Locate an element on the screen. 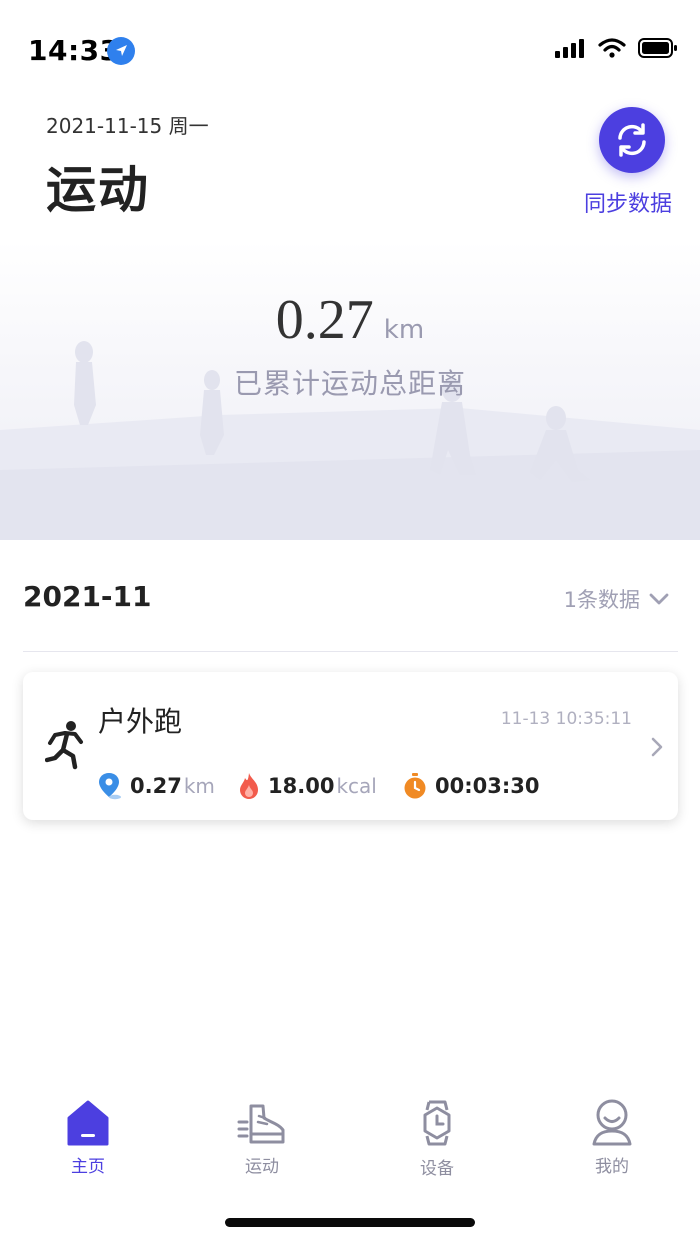 Image resolution: width=700 pixels, height=1244 pixels. stopwatch-icon is located at coordinates (415, 786).